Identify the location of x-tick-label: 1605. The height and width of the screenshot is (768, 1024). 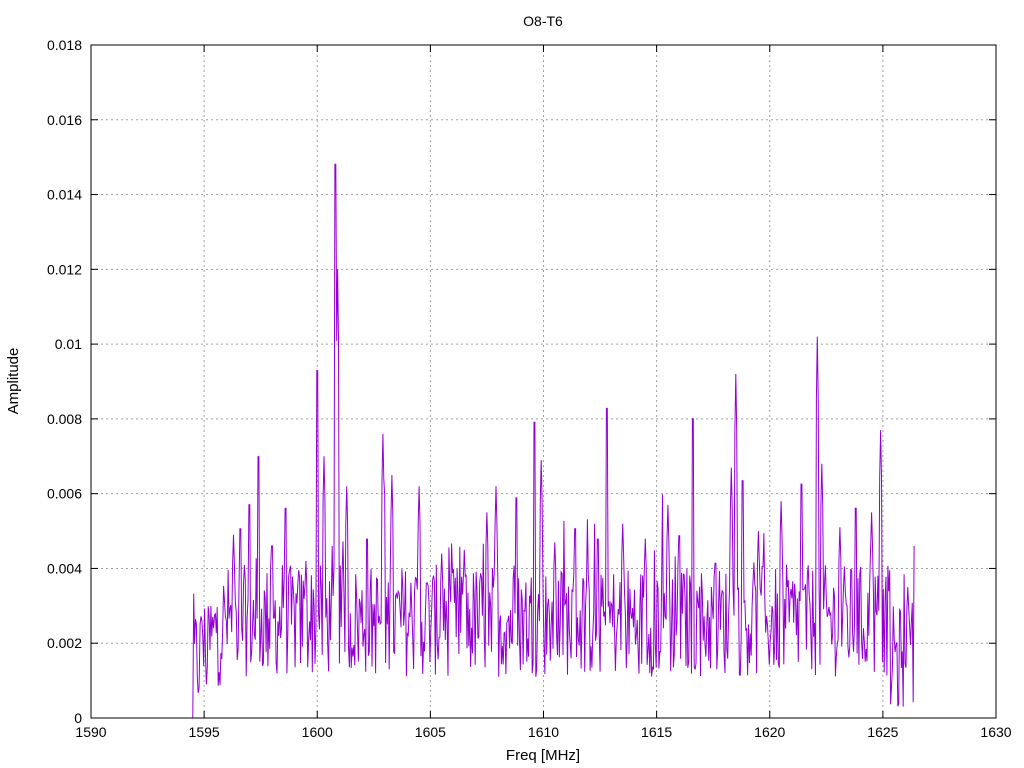
(430, 732).